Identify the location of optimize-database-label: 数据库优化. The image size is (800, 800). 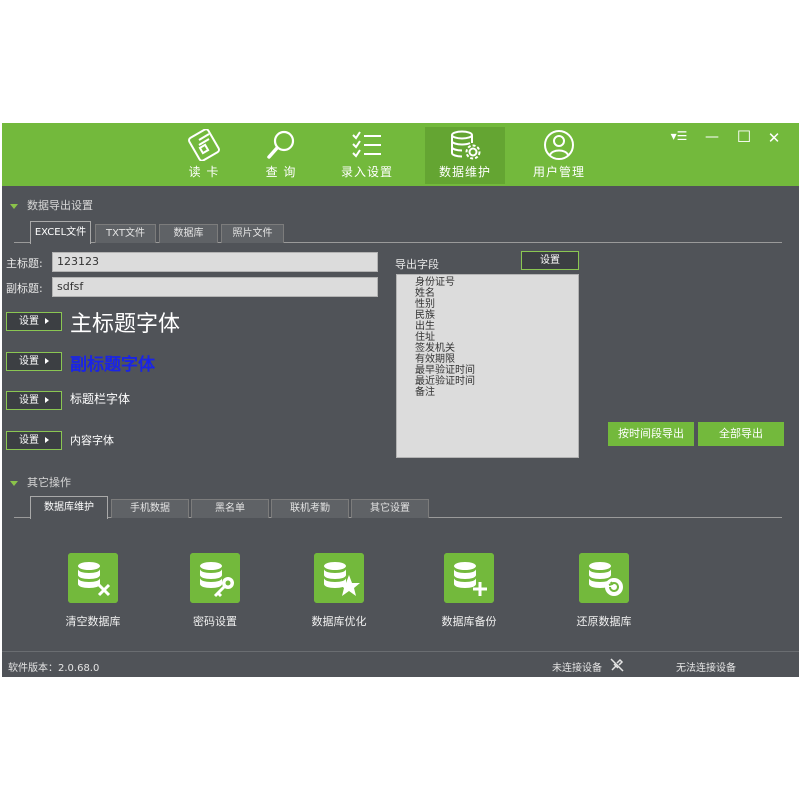
(339, 621).